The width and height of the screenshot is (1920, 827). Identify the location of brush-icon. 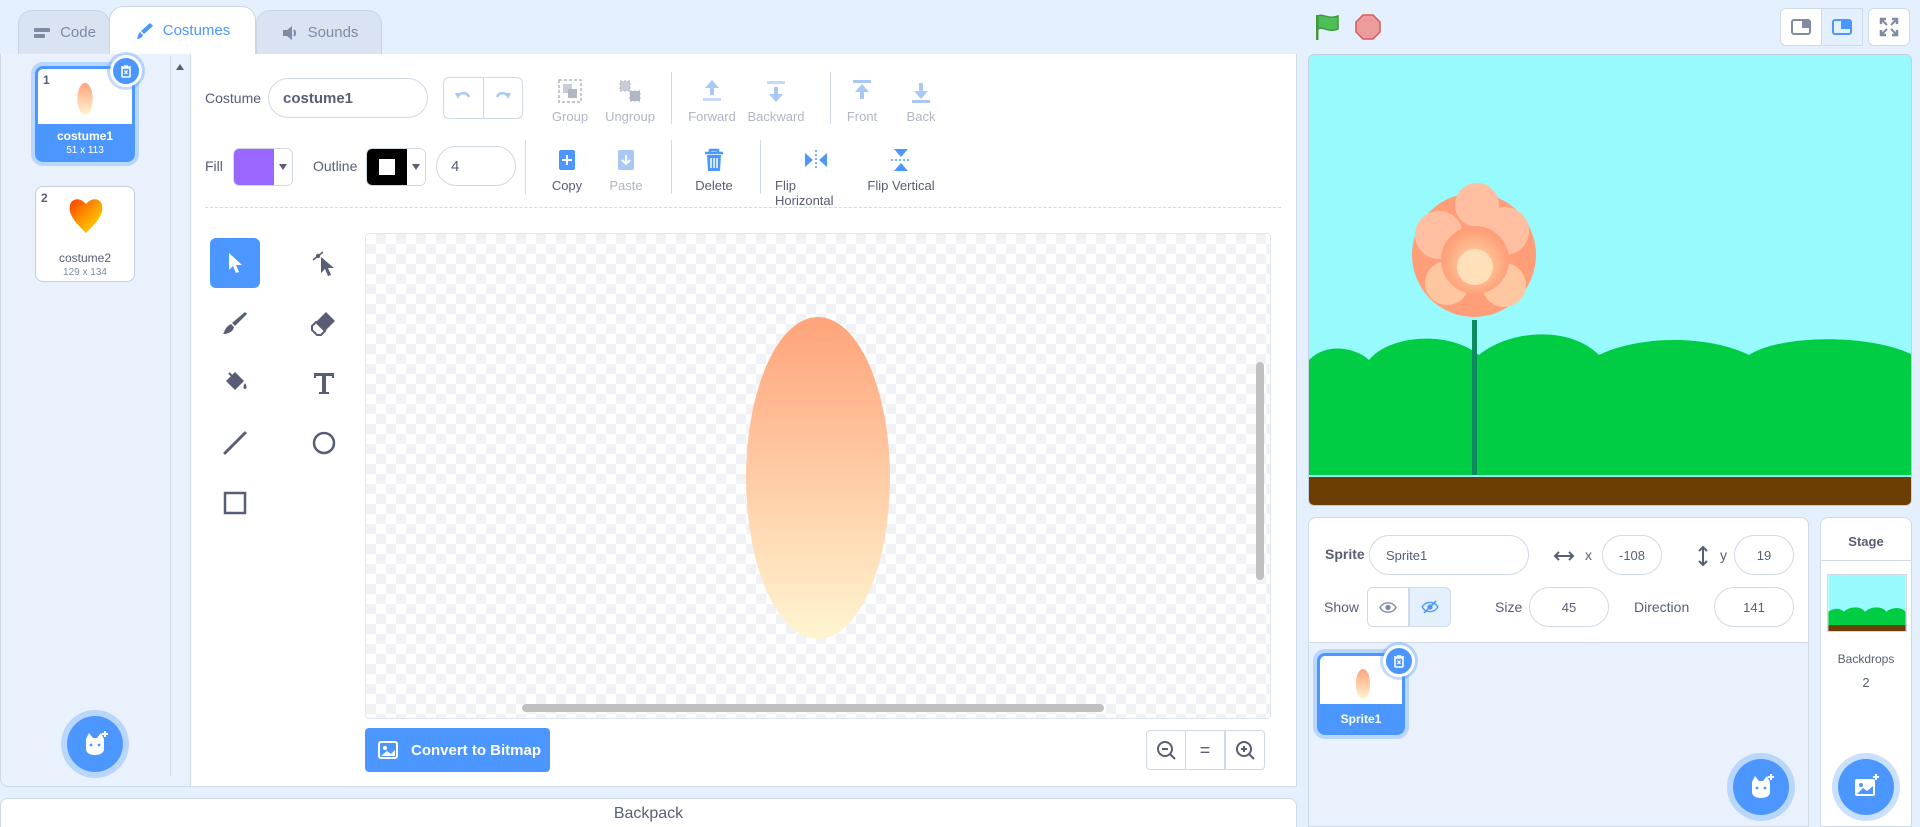
(144, 30).